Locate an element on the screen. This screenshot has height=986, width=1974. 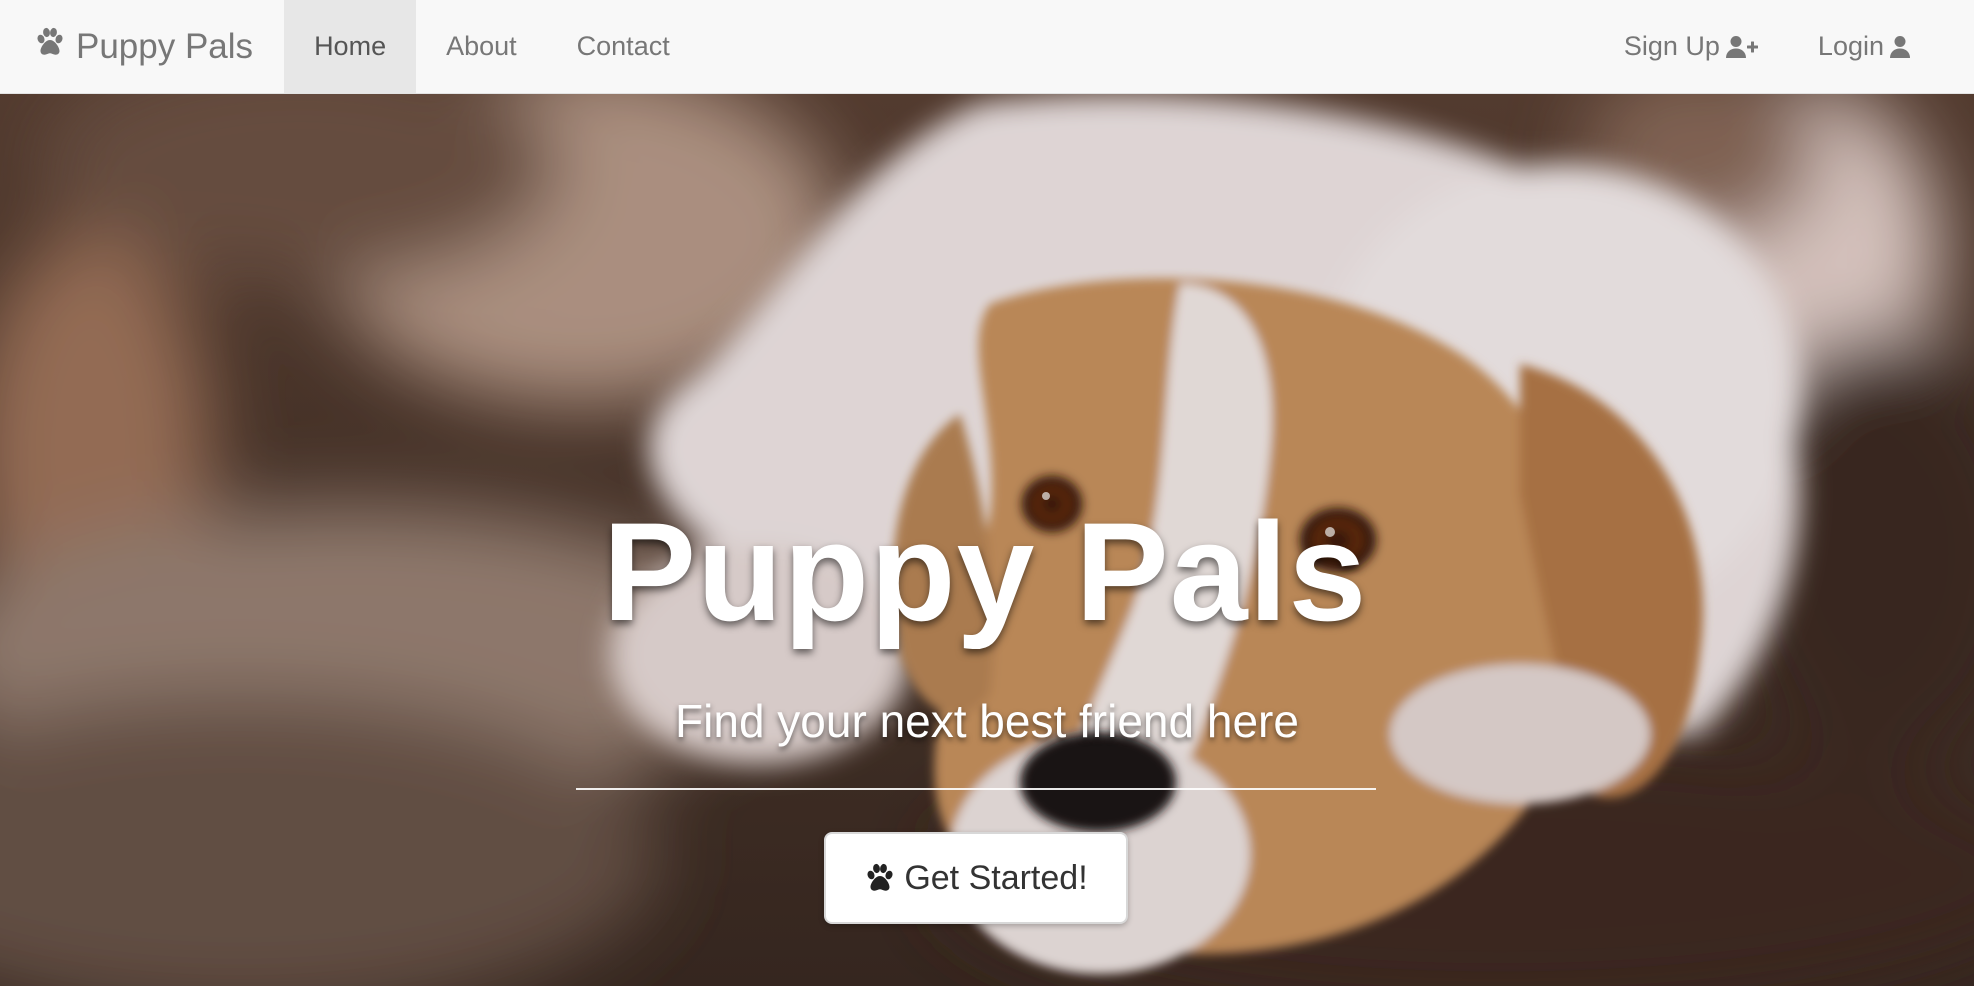
account-nav: Sign Up Login is located at coordinates (1784, 46).